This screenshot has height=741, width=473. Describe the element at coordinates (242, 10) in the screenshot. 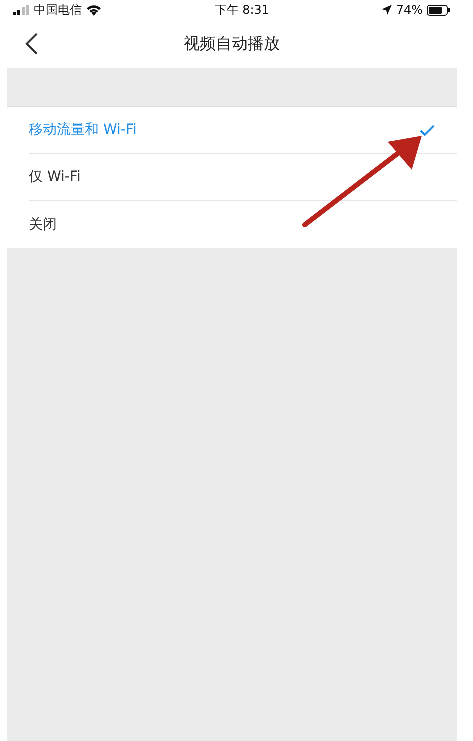

I see `status-time: 下午 8:31` at that location.